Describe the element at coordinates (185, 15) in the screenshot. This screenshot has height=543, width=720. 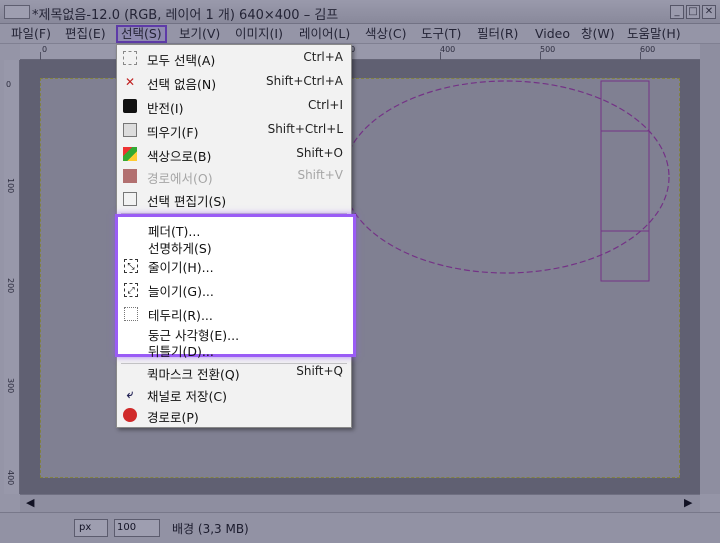
I see `window-title: *제목없음-12.0 (RGB, 레이어 1 개) 640×400 – 김프` at that location.